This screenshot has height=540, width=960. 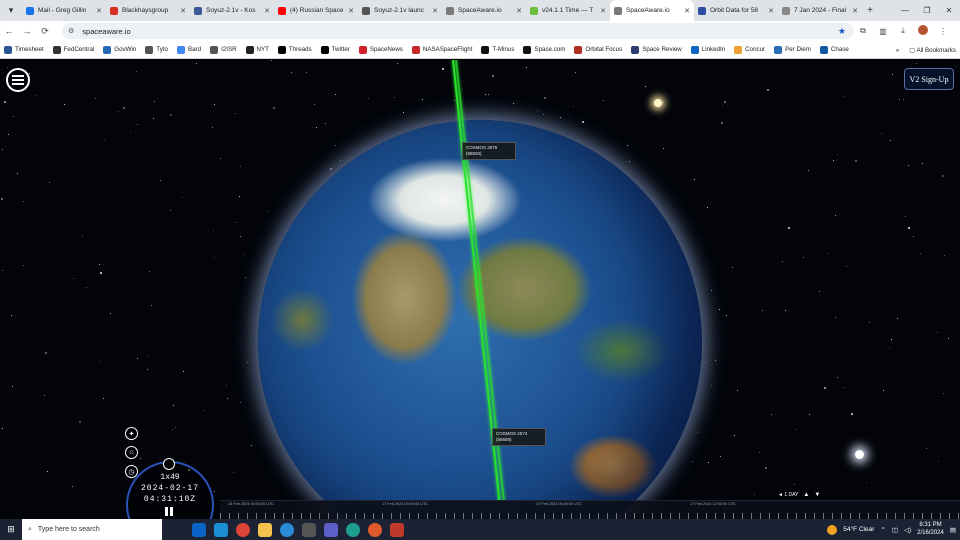 What do you see at coordinates (397, 529) in the screenshot?
I see `app-icon` at bounding box center [397, 529].